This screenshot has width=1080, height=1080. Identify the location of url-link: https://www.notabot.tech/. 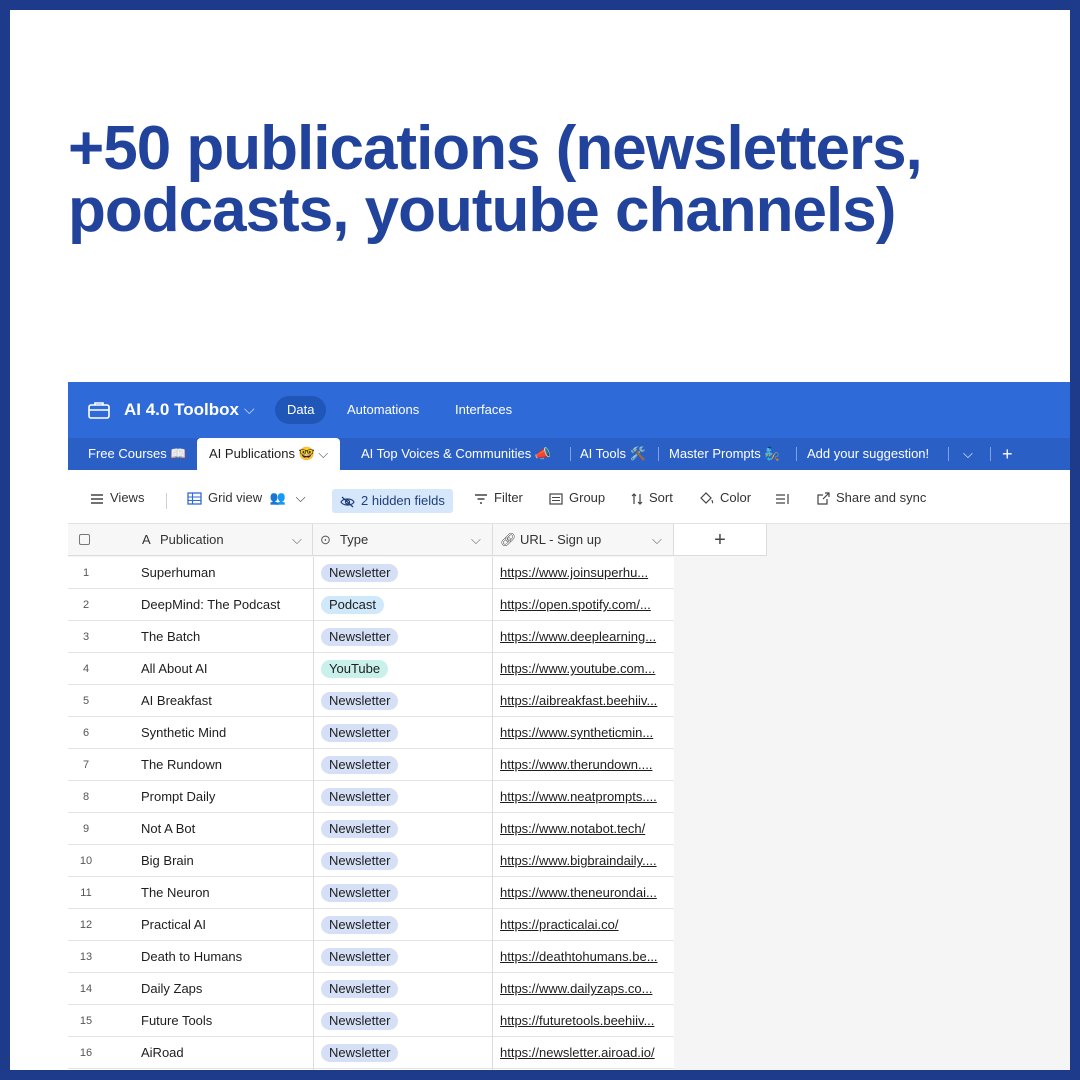
(584, 829).